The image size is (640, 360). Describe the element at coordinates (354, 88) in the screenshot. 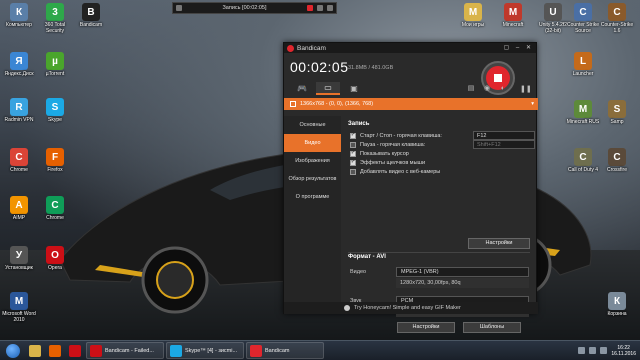

I see `device-mode-icon: ▣` at that location.